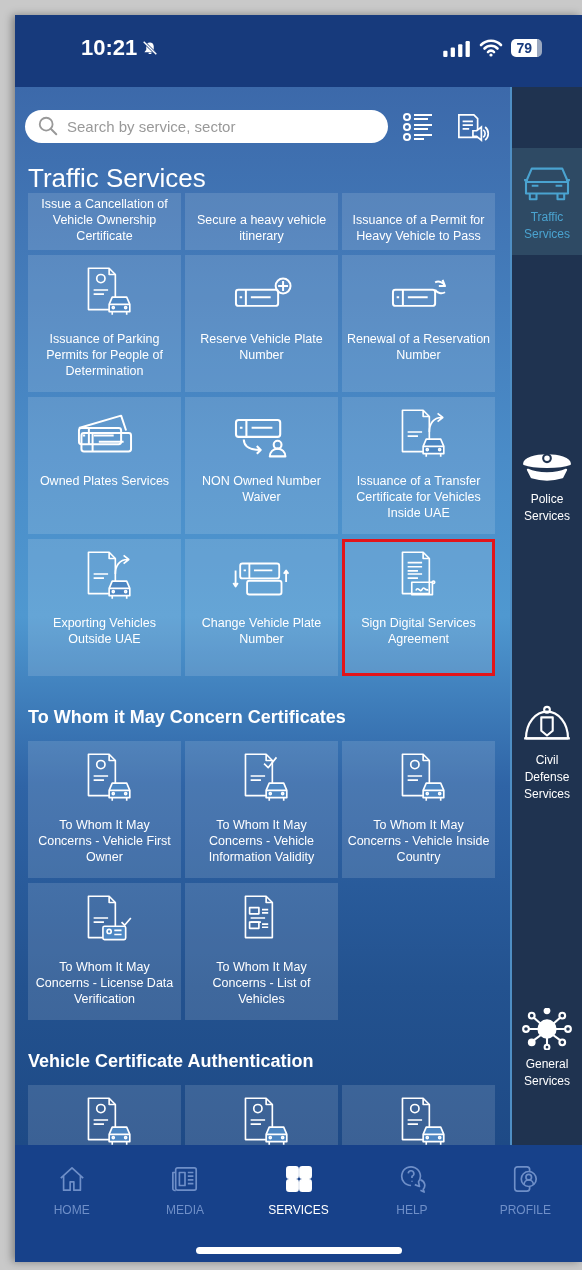 Image resolution: width=582 pixels, height=1270 pixels. Describe the element at coordinates (491, 48) in the screenshot. I see `wifi-icon` at that location.